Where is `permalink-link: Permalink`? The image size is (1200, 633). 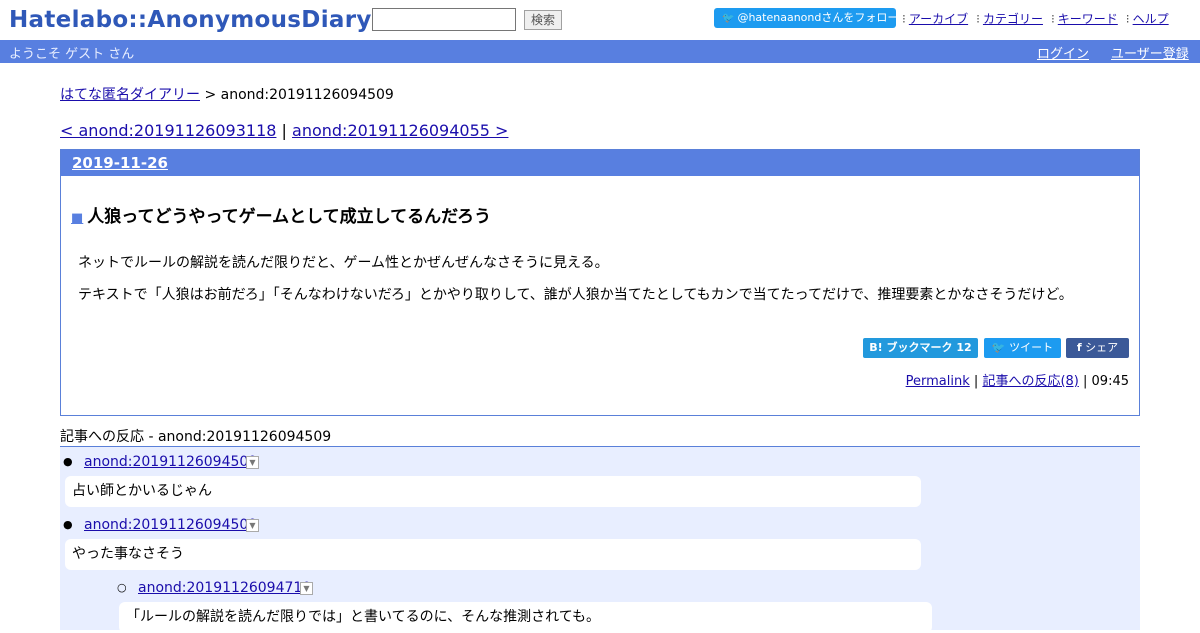 permalink-link: Permalink is located at coordinates (938, 381).